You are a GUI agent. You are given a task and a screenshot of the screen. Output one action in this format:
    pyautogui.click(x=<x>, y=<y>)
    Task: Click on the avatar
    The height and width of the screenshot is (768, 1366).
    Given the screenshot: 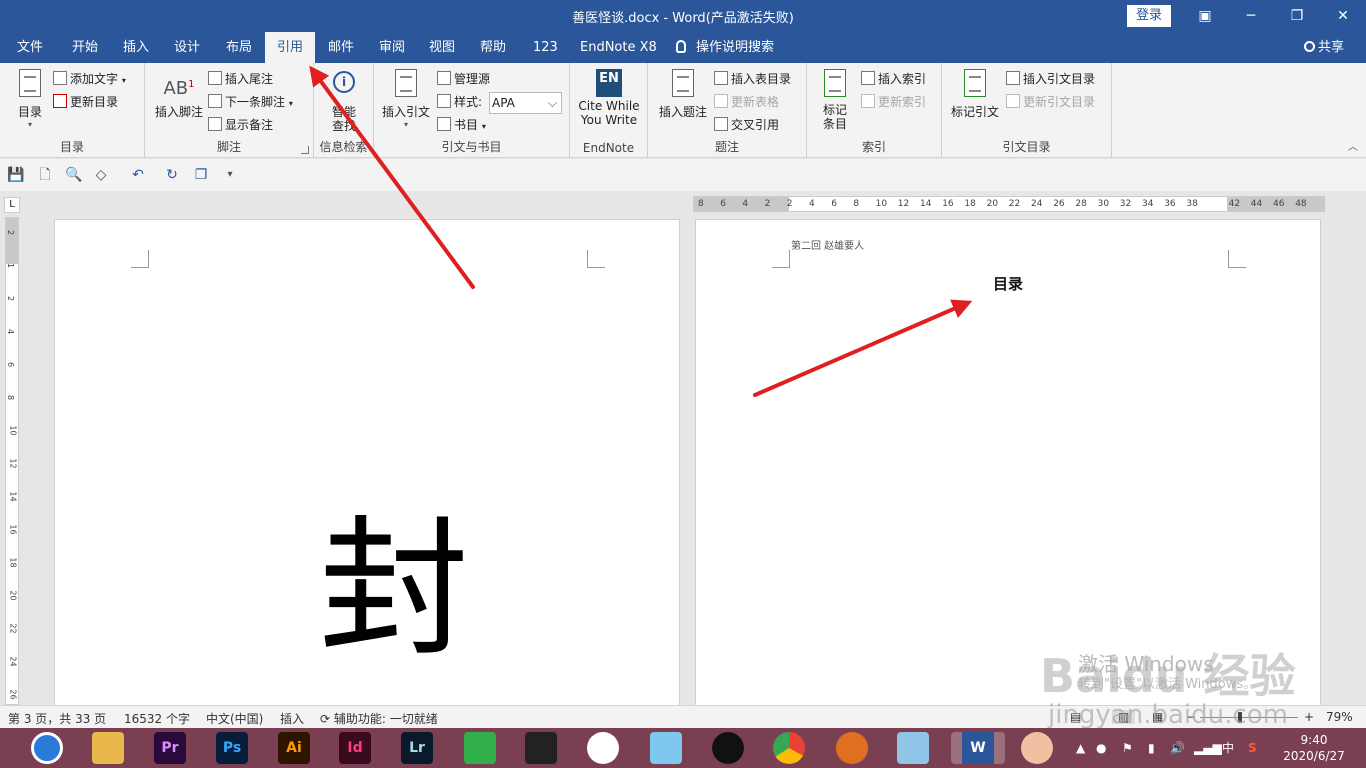 What is the action you would take?
    pyautogui.click(x=1037, y=748)
    